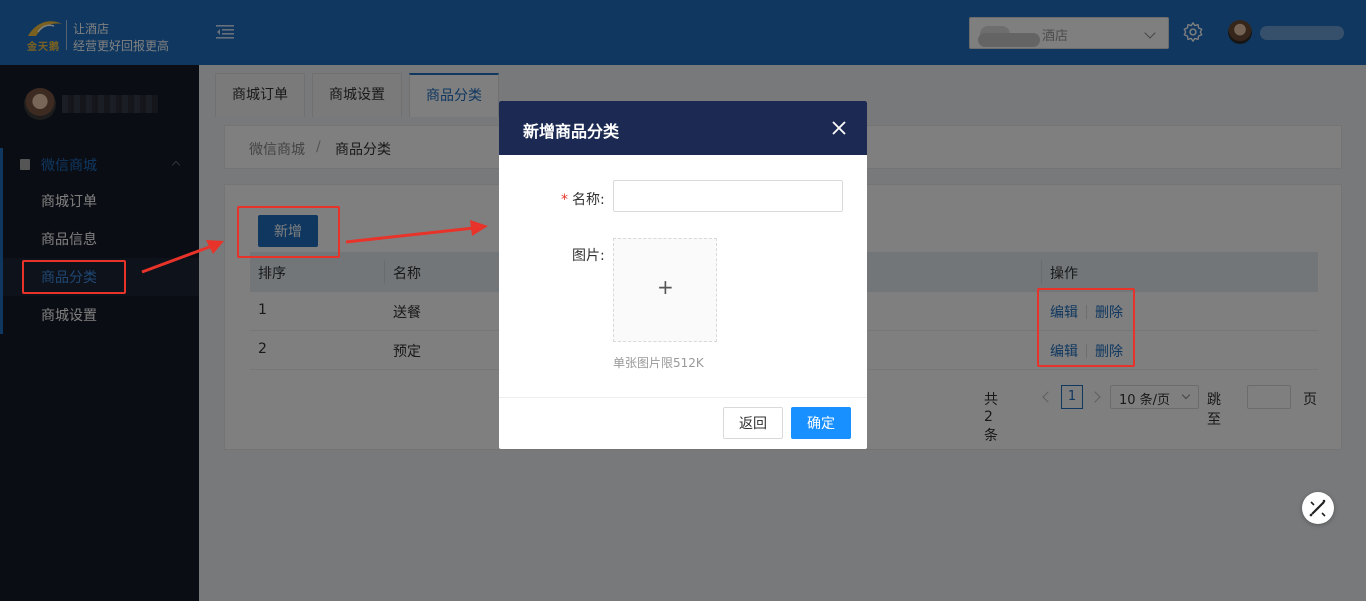 The image size is (1366, 601). I want to click on close-icon, so click(839, 128).